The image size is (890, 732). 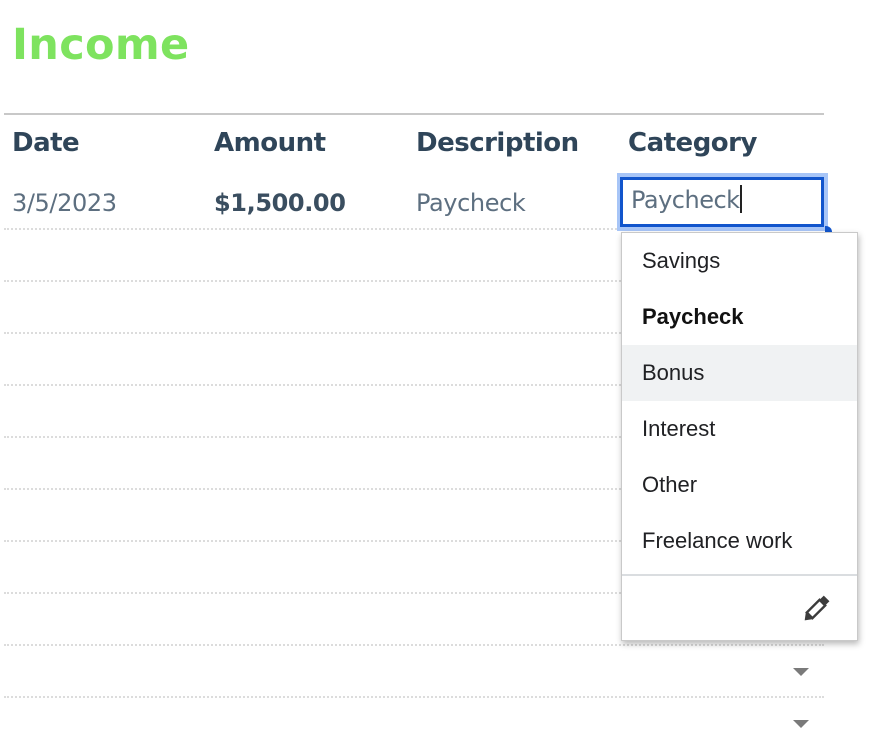 I want to click on category-input: Paycheck, so click(x=722, y=202).